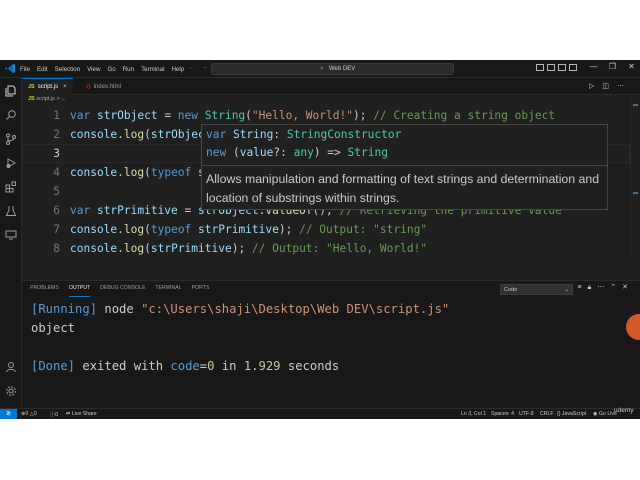 This screenshot has width=640, height=480. Describe the element at coordinates (56, 115) in the screenshot. I see `line-number: 1` at that location.